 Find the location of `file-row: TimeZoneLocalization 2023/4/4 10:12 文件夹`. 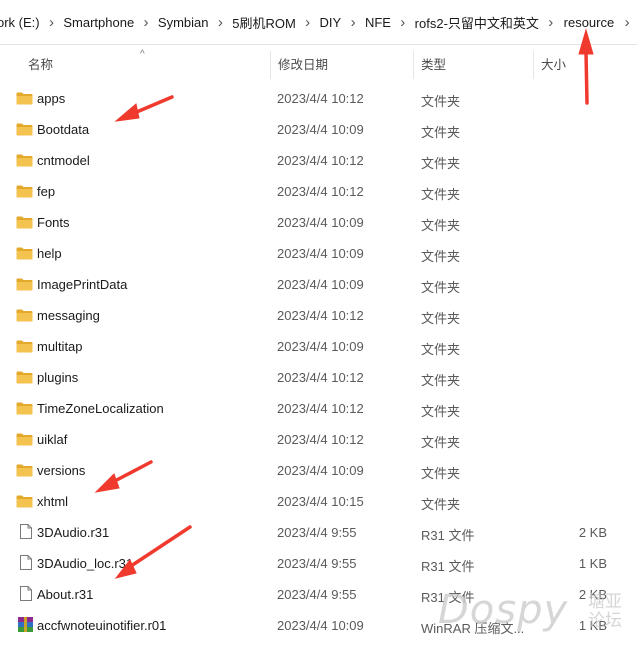

file-row: TimeZoneLocalization 2023/4/4 10:12 文件夹 is located at coordinates (318, 408).